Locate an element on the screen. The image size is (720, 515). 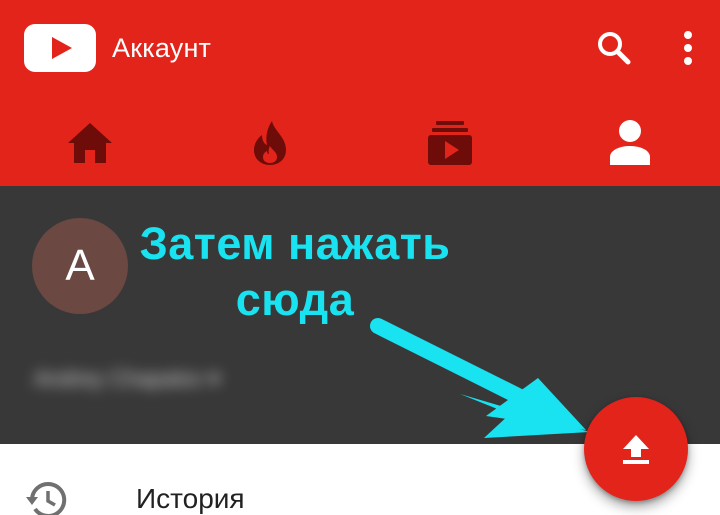
tab-trending is located at coordinates (270, 143).